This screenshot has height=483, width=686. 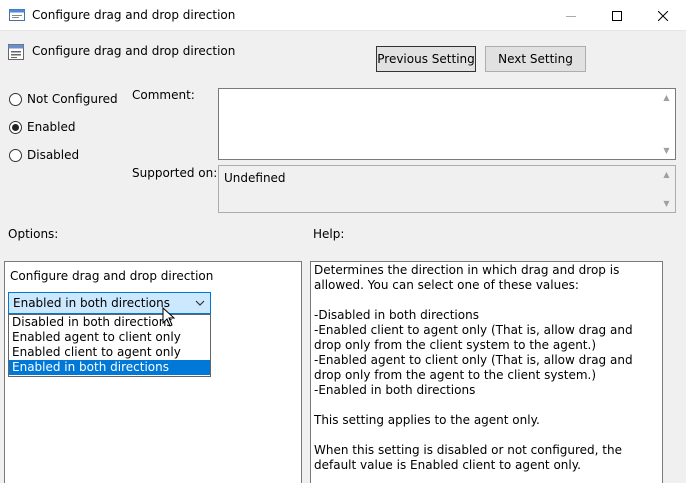 What do you see at coordinates (109, 337) in the screenshot?
I see `dropdown-option: Enabled agent to client only` at bounding box center [109, 337].